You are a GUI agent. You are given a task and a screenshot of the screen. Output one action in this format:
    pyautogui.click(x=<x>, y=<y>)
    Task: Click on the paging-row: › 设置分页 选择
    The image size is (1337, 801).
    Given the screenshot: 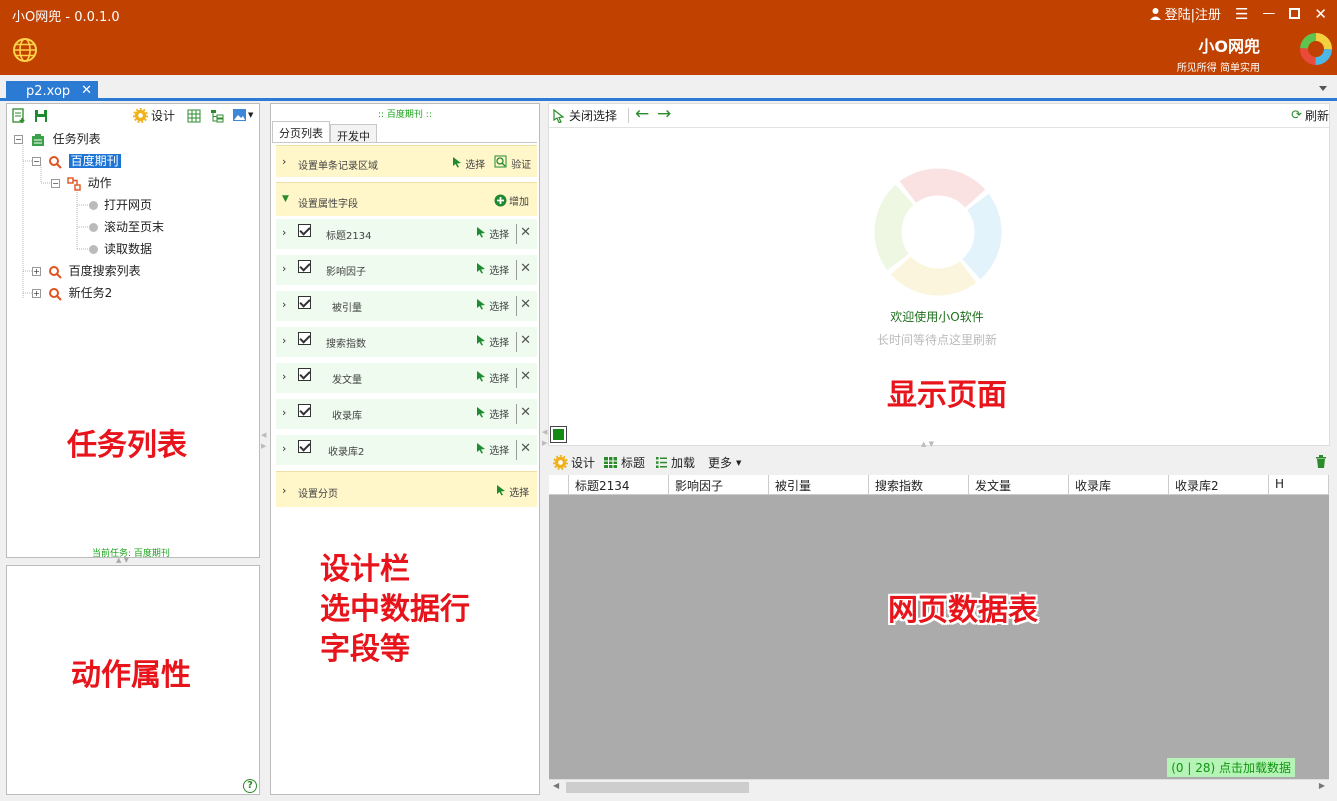 What is the action you would take?
    pyautogui.click(x=406, y=489)
    